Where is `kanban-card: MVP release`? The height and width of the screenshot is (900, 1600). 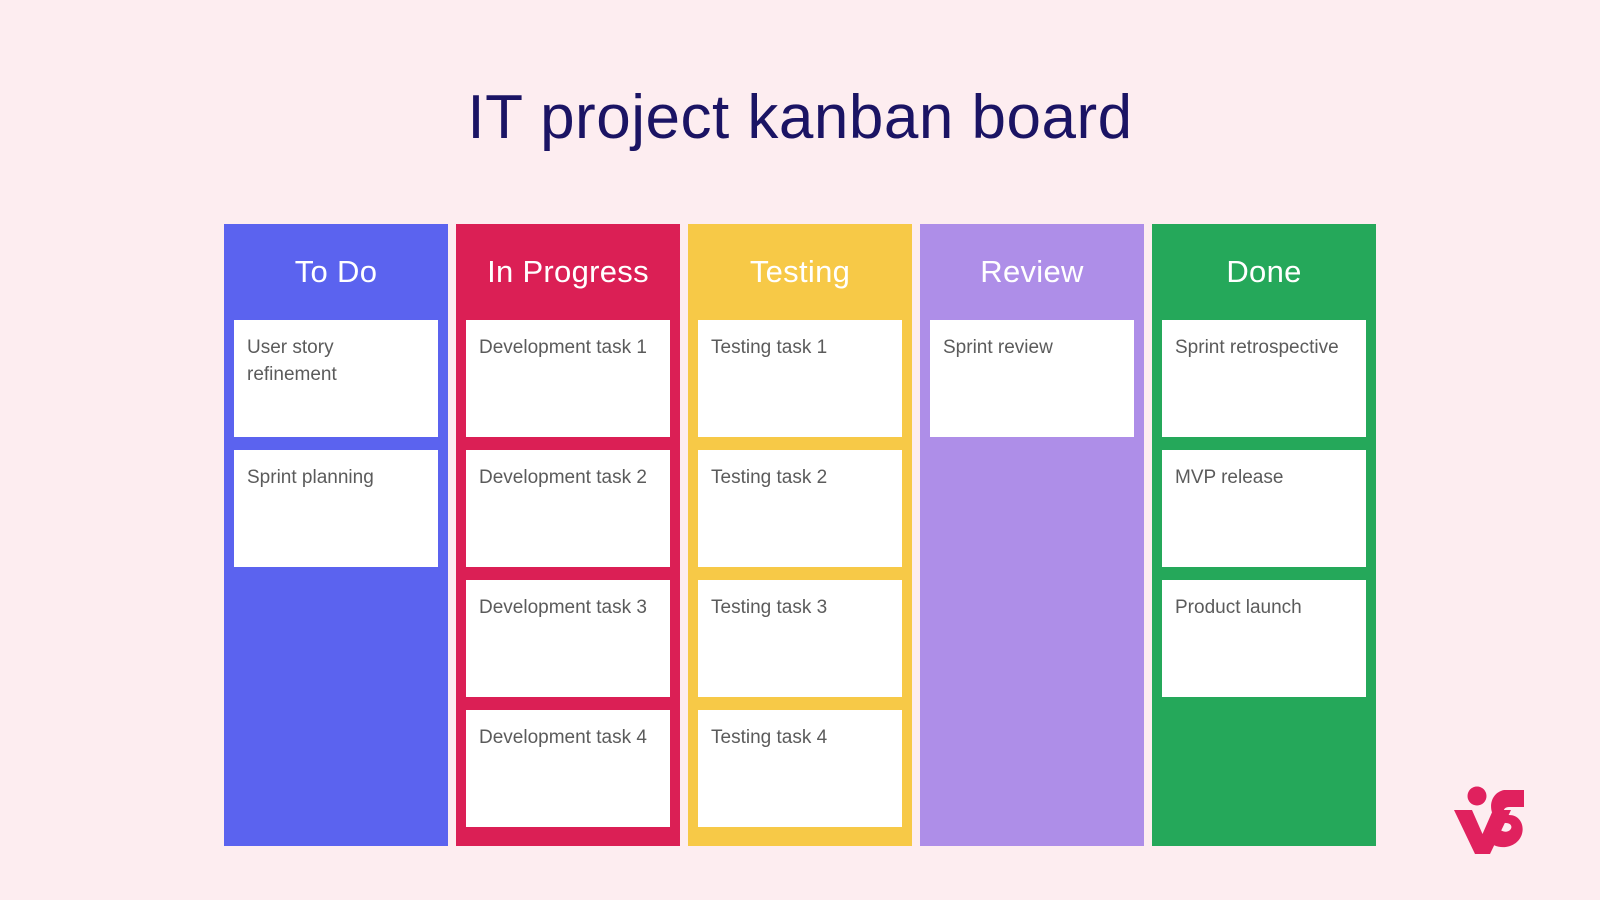
kanban-card: MVP release is located at coordinates (1264, 508).